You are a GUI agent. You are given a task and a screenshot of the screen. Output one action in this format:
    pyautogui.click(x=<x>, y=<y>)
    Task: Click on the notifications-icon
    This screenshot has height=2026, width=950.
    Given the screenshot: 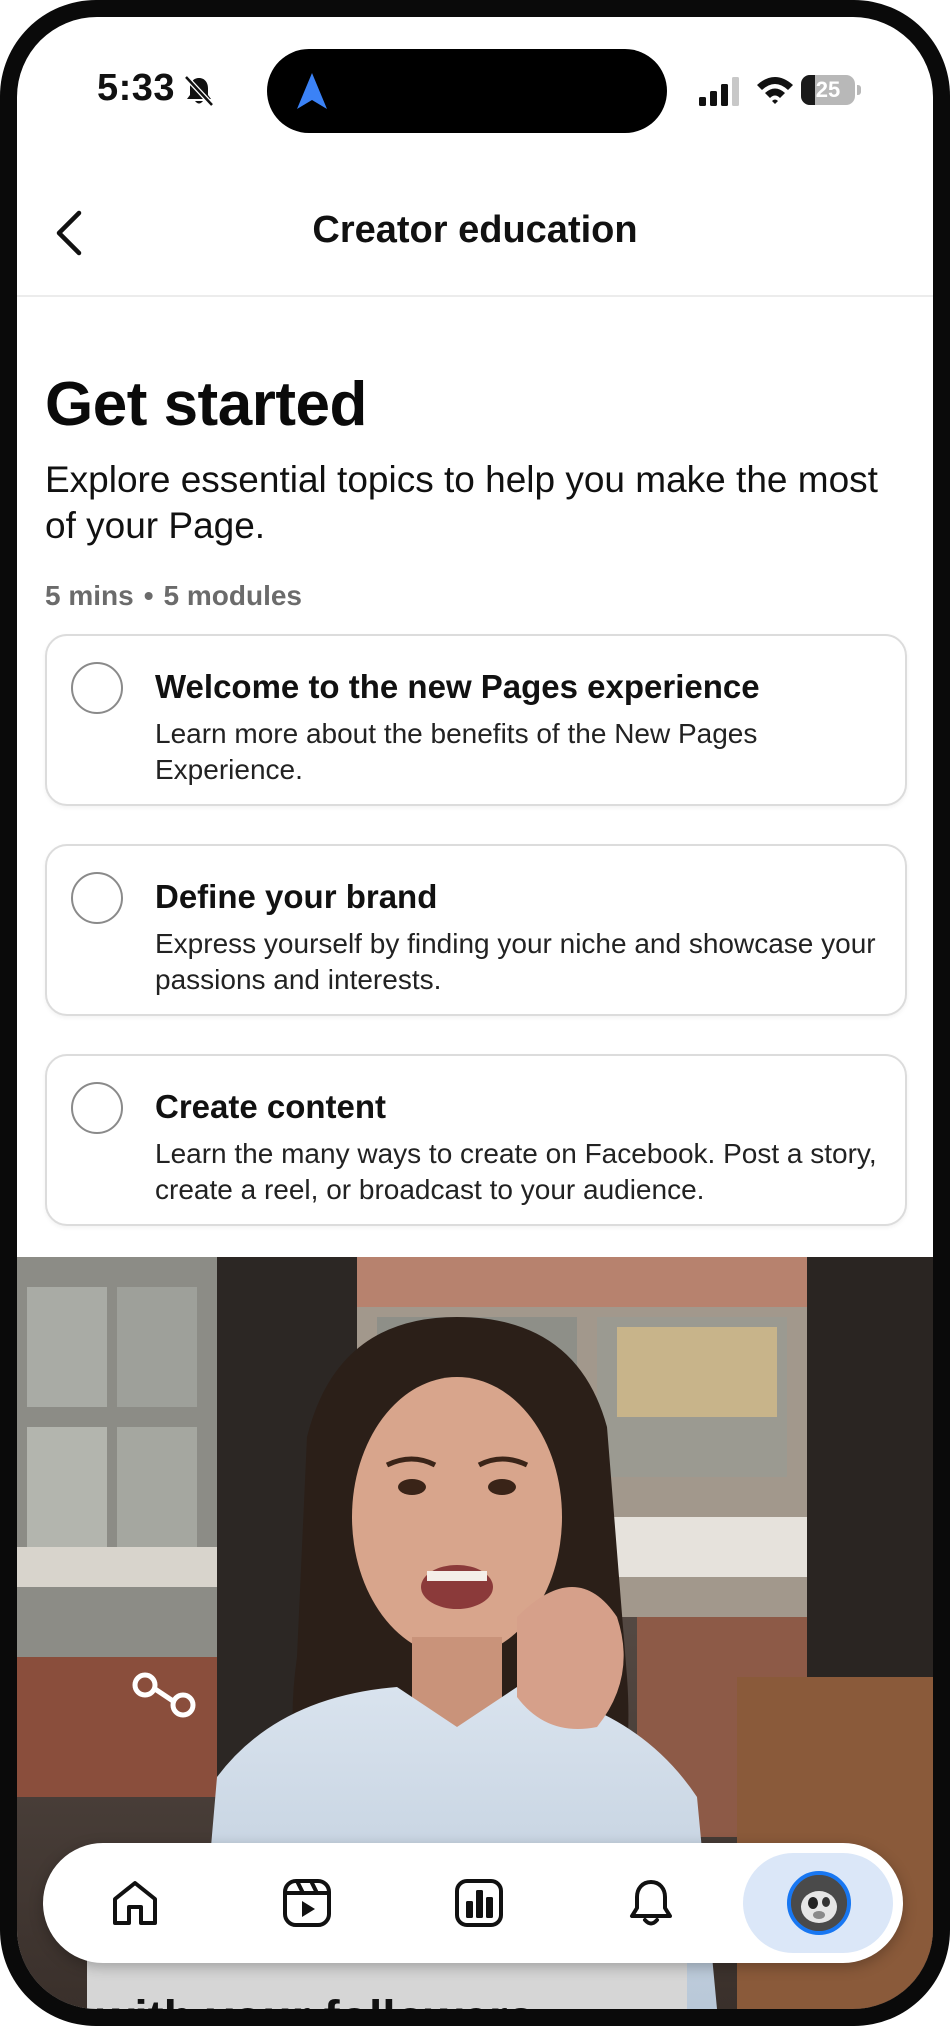 What is the action you would take?
    pyautogui.click(x=651, y=1903)
    